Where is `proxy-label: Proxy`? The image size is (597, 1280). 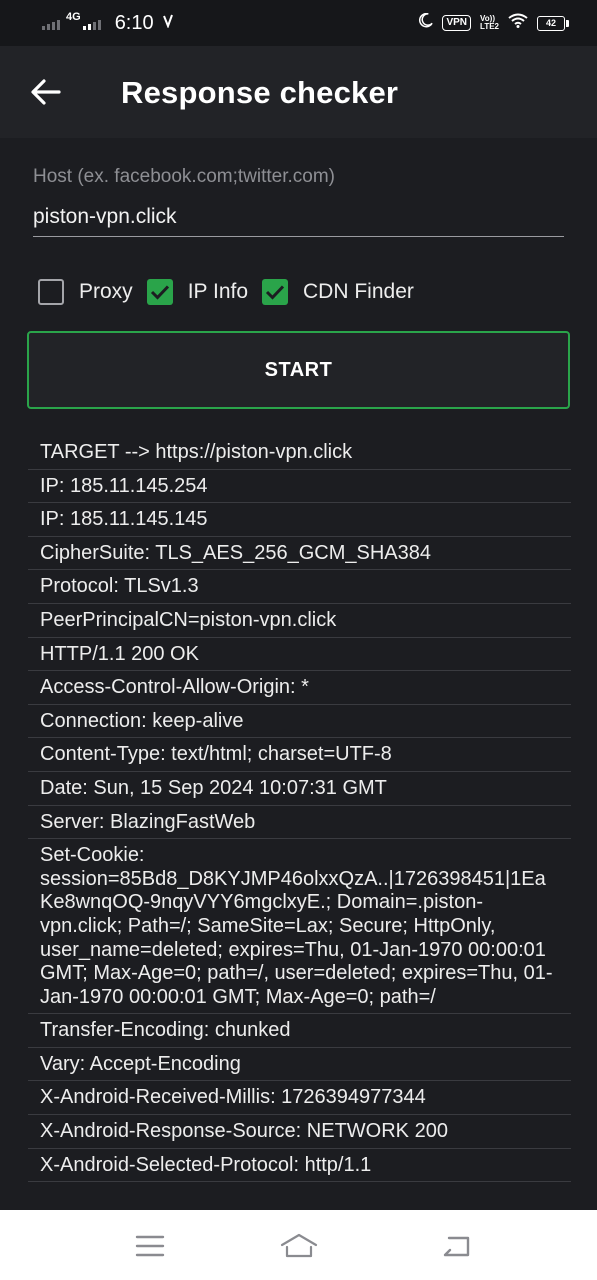
proxy-label: Proxy is located at coordinates (106, 291).